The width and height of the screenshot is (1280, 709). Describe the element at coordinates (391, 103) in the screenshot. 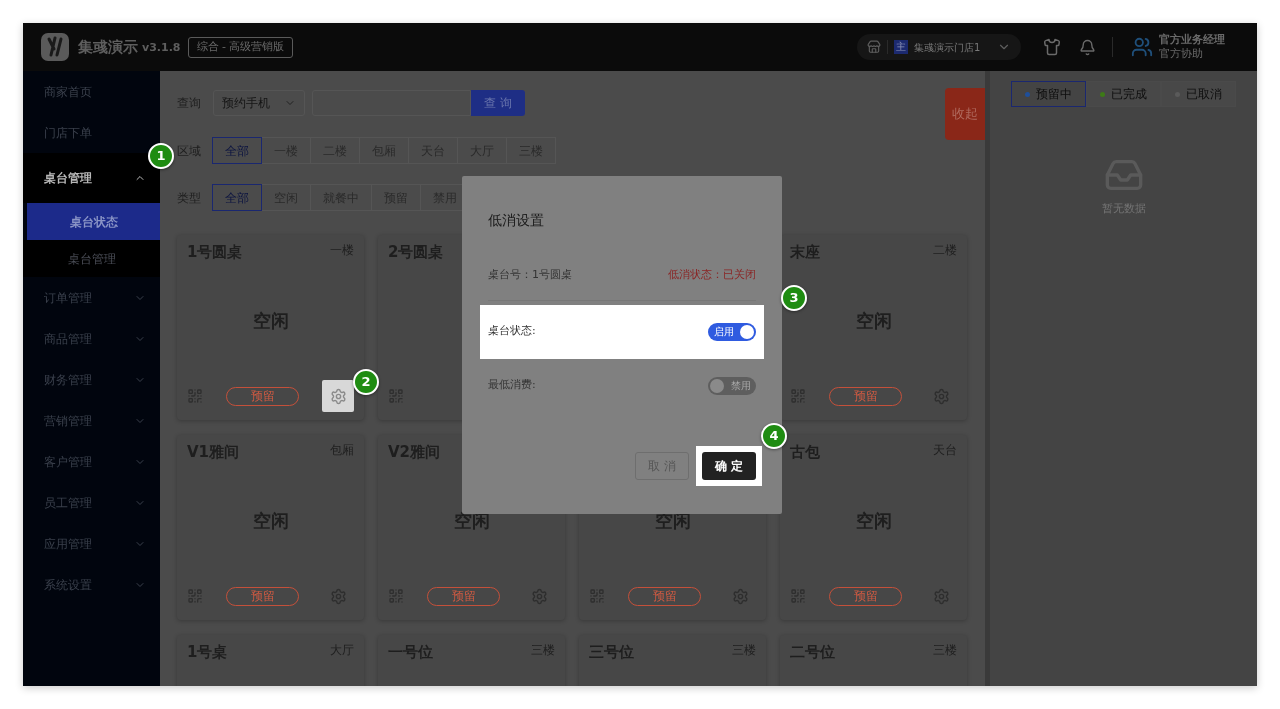

I see `search-field` at that location.